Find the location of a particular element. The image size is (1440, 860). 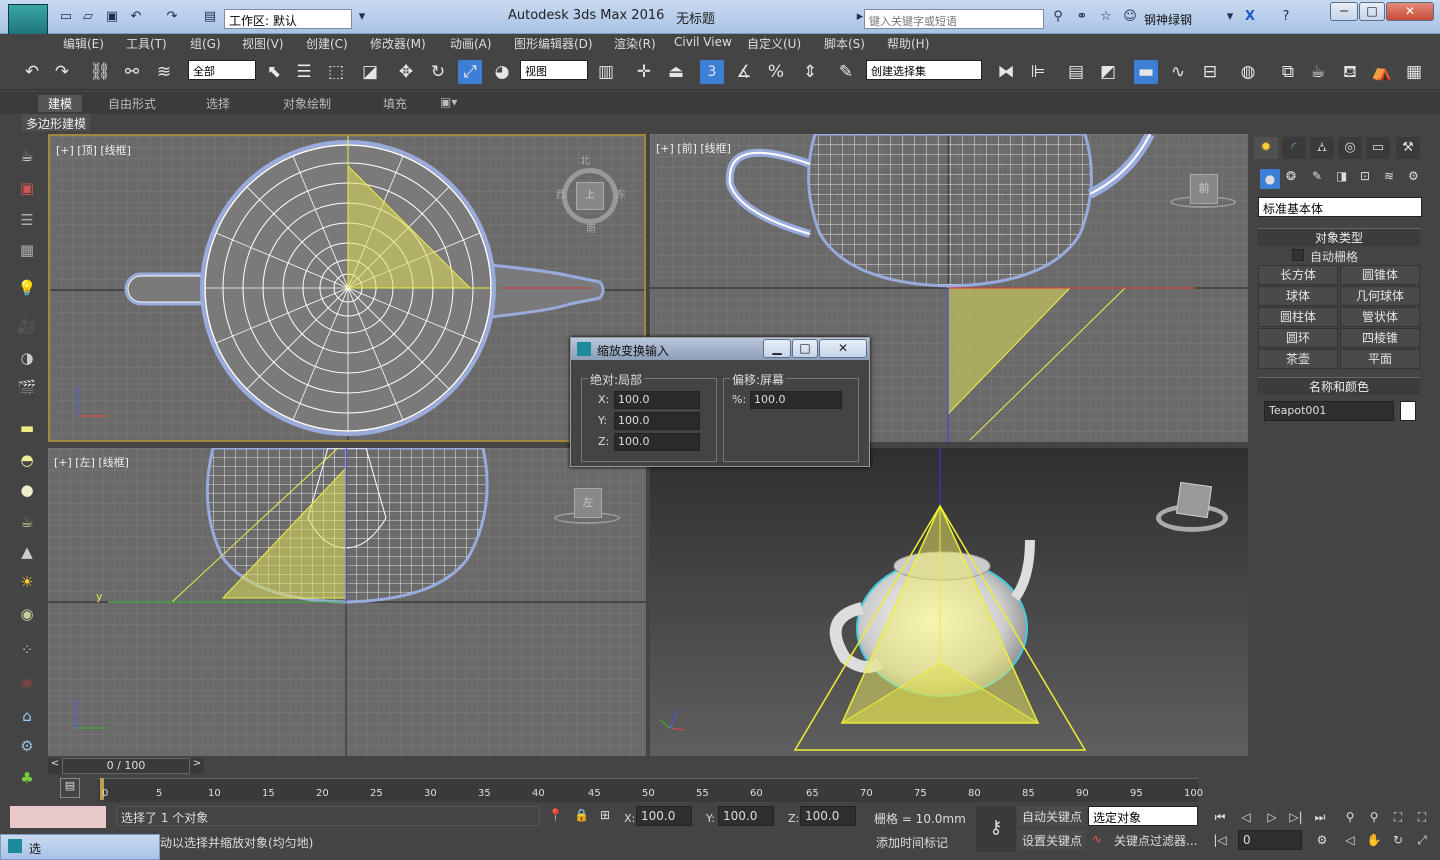

zoom-extents-icon: ⛶ is located at coordinates (1398, 817).